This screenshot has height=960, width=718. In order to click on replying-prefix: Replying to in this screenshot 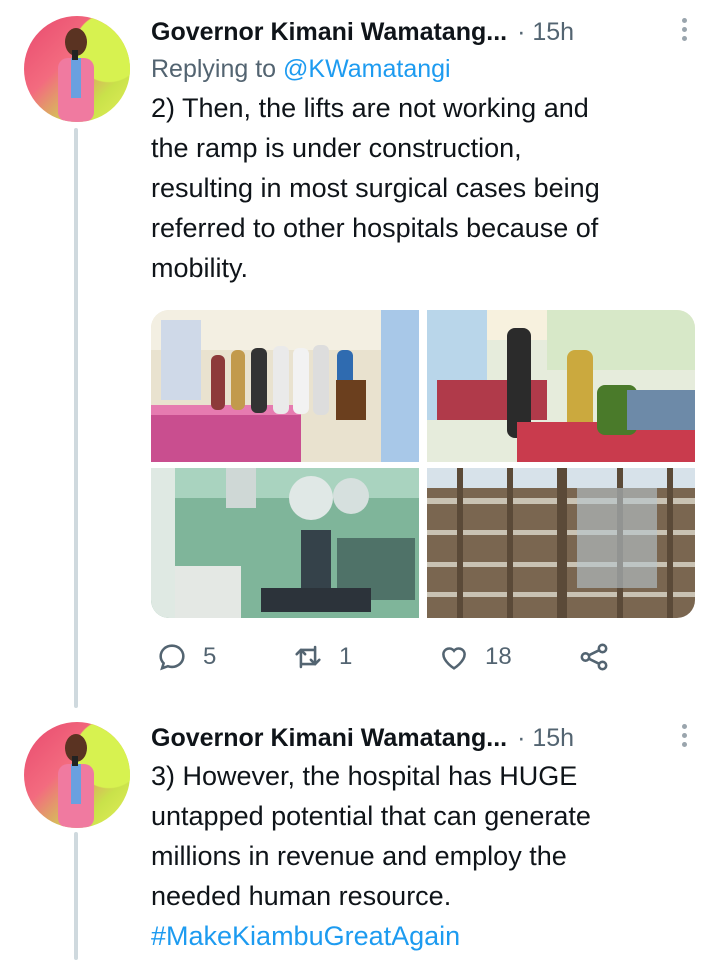, I will do `click(217, 69)`.